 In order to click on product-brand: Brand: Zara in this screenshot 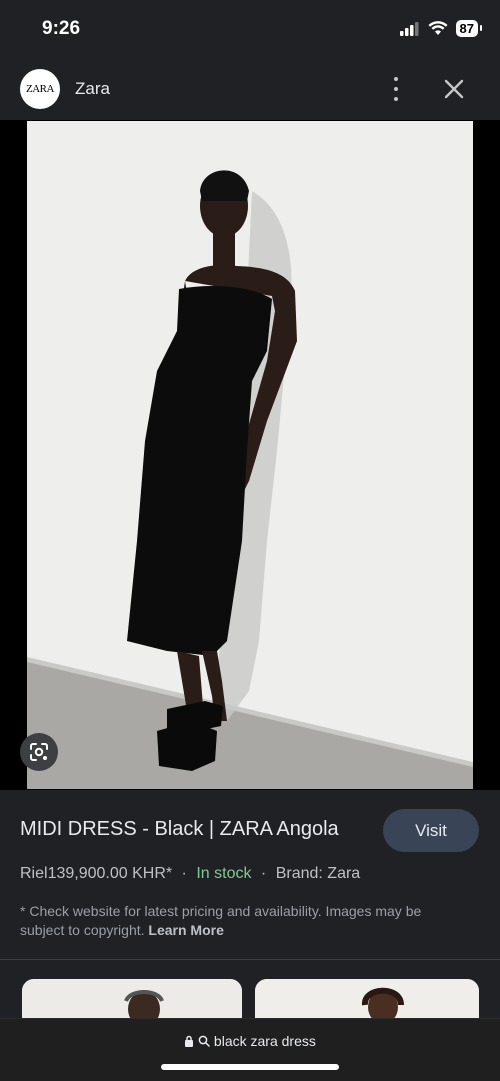, I will do `click(318, 873)`.